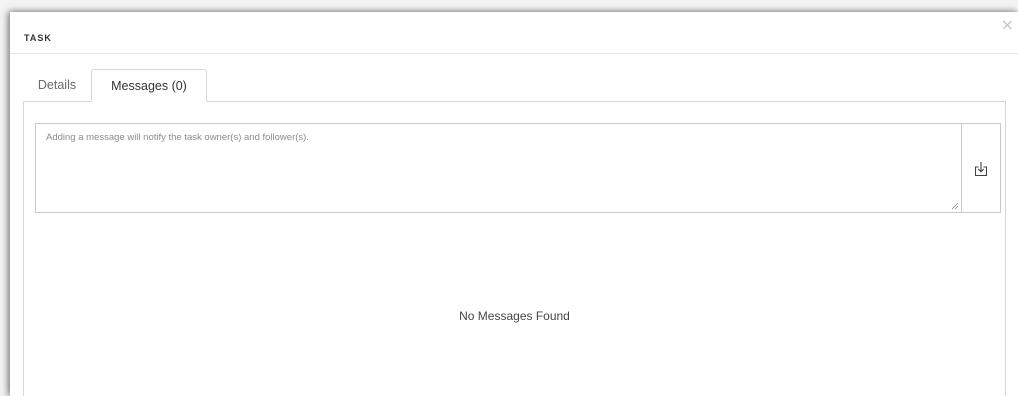 Image resolution: width=1018 pixels, height=396 pixels. I want to click on download-tray-icon, so click(981, 169).